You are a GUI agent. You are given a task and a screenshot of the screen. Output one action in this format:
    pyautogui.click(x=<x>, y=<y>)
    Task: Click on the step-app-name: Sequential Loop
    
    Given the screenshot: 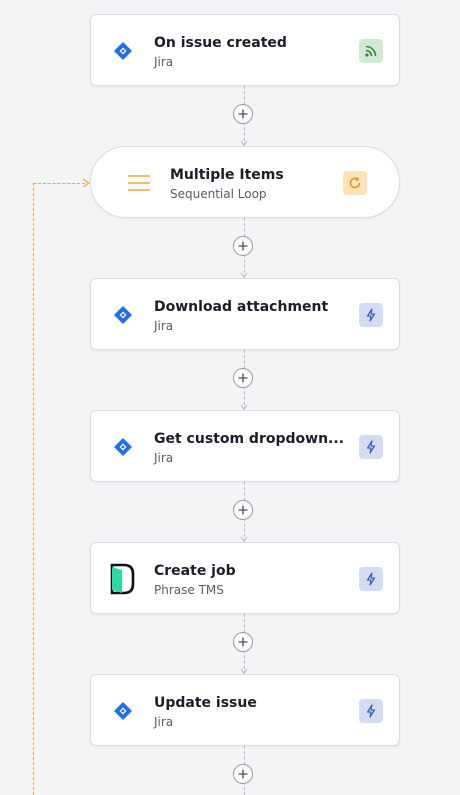 What is the action you would take?
    pyautogui.click(x=218, y=194)
    